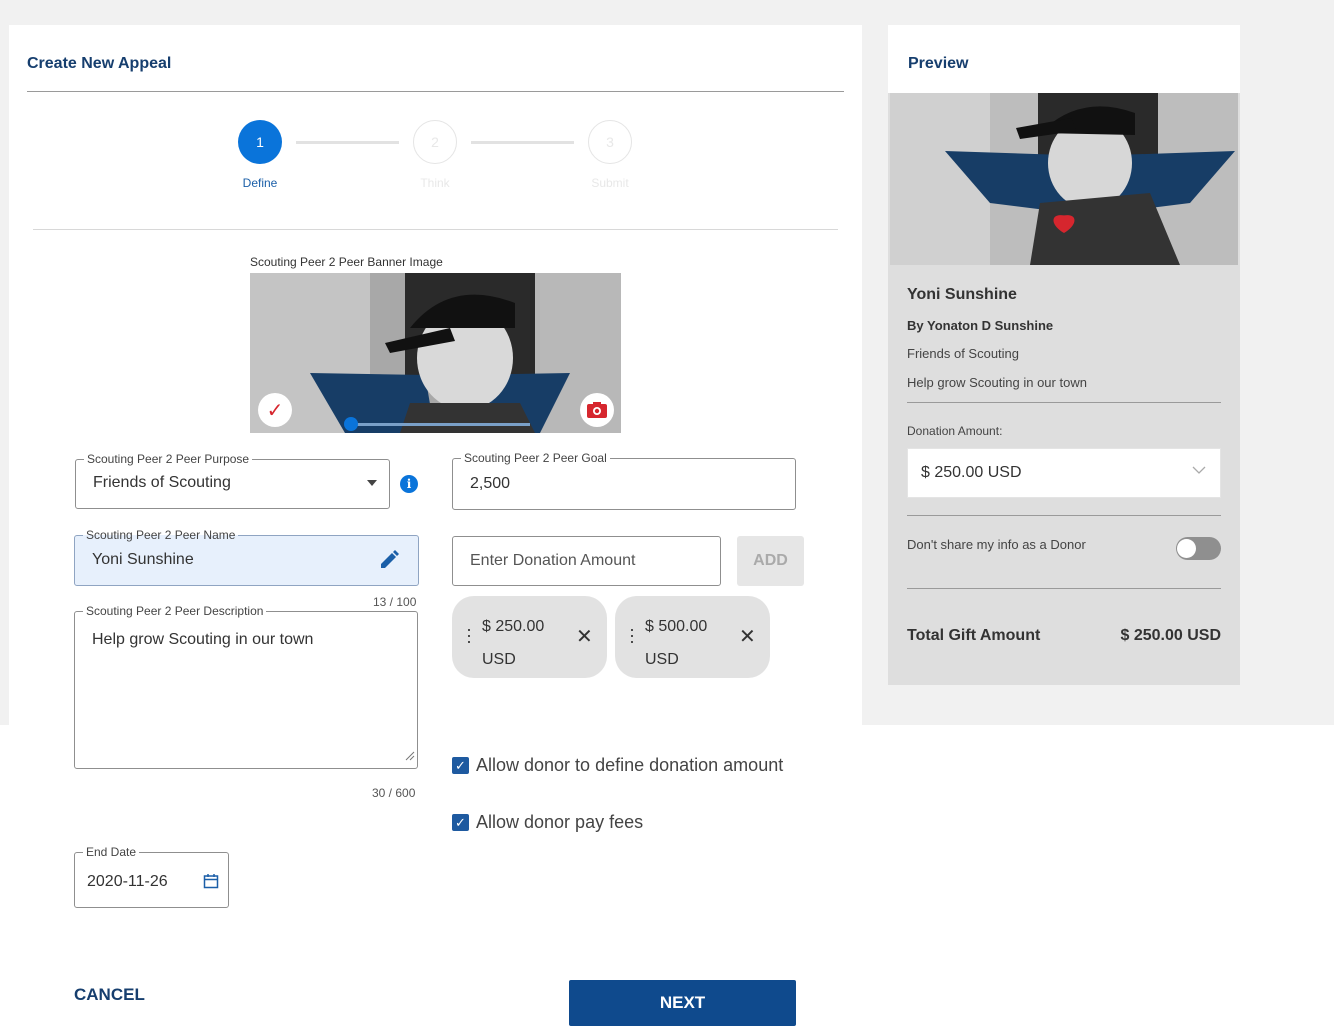  I want to click on end-date-input: End Date 2020-11-26, so click(151, 876).